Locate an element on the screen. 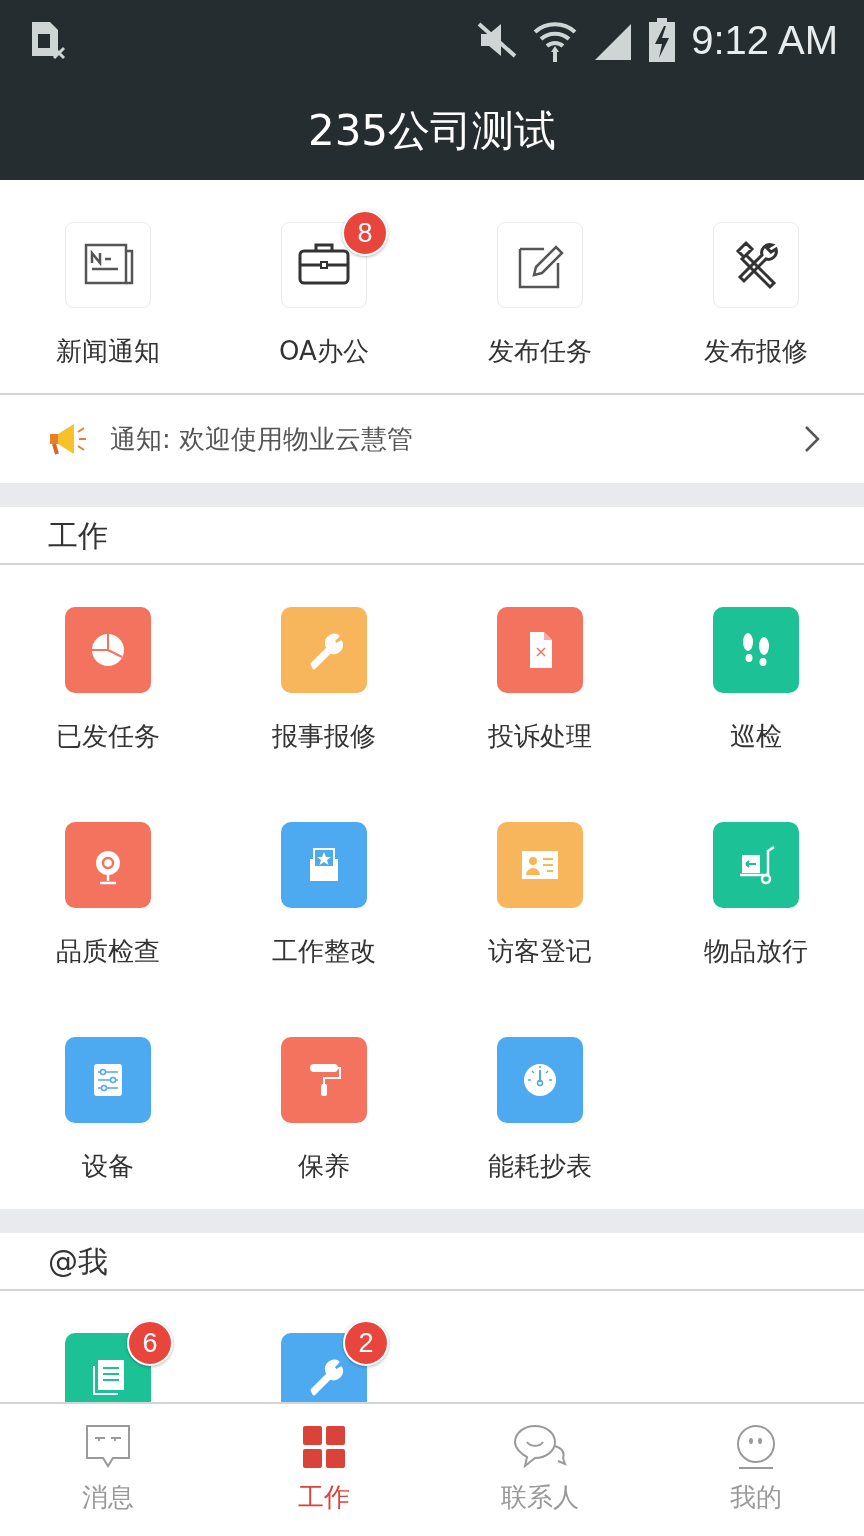 The image size is (864, 1536). nav-tab: 工作 is located at coordinates (324, 1468).